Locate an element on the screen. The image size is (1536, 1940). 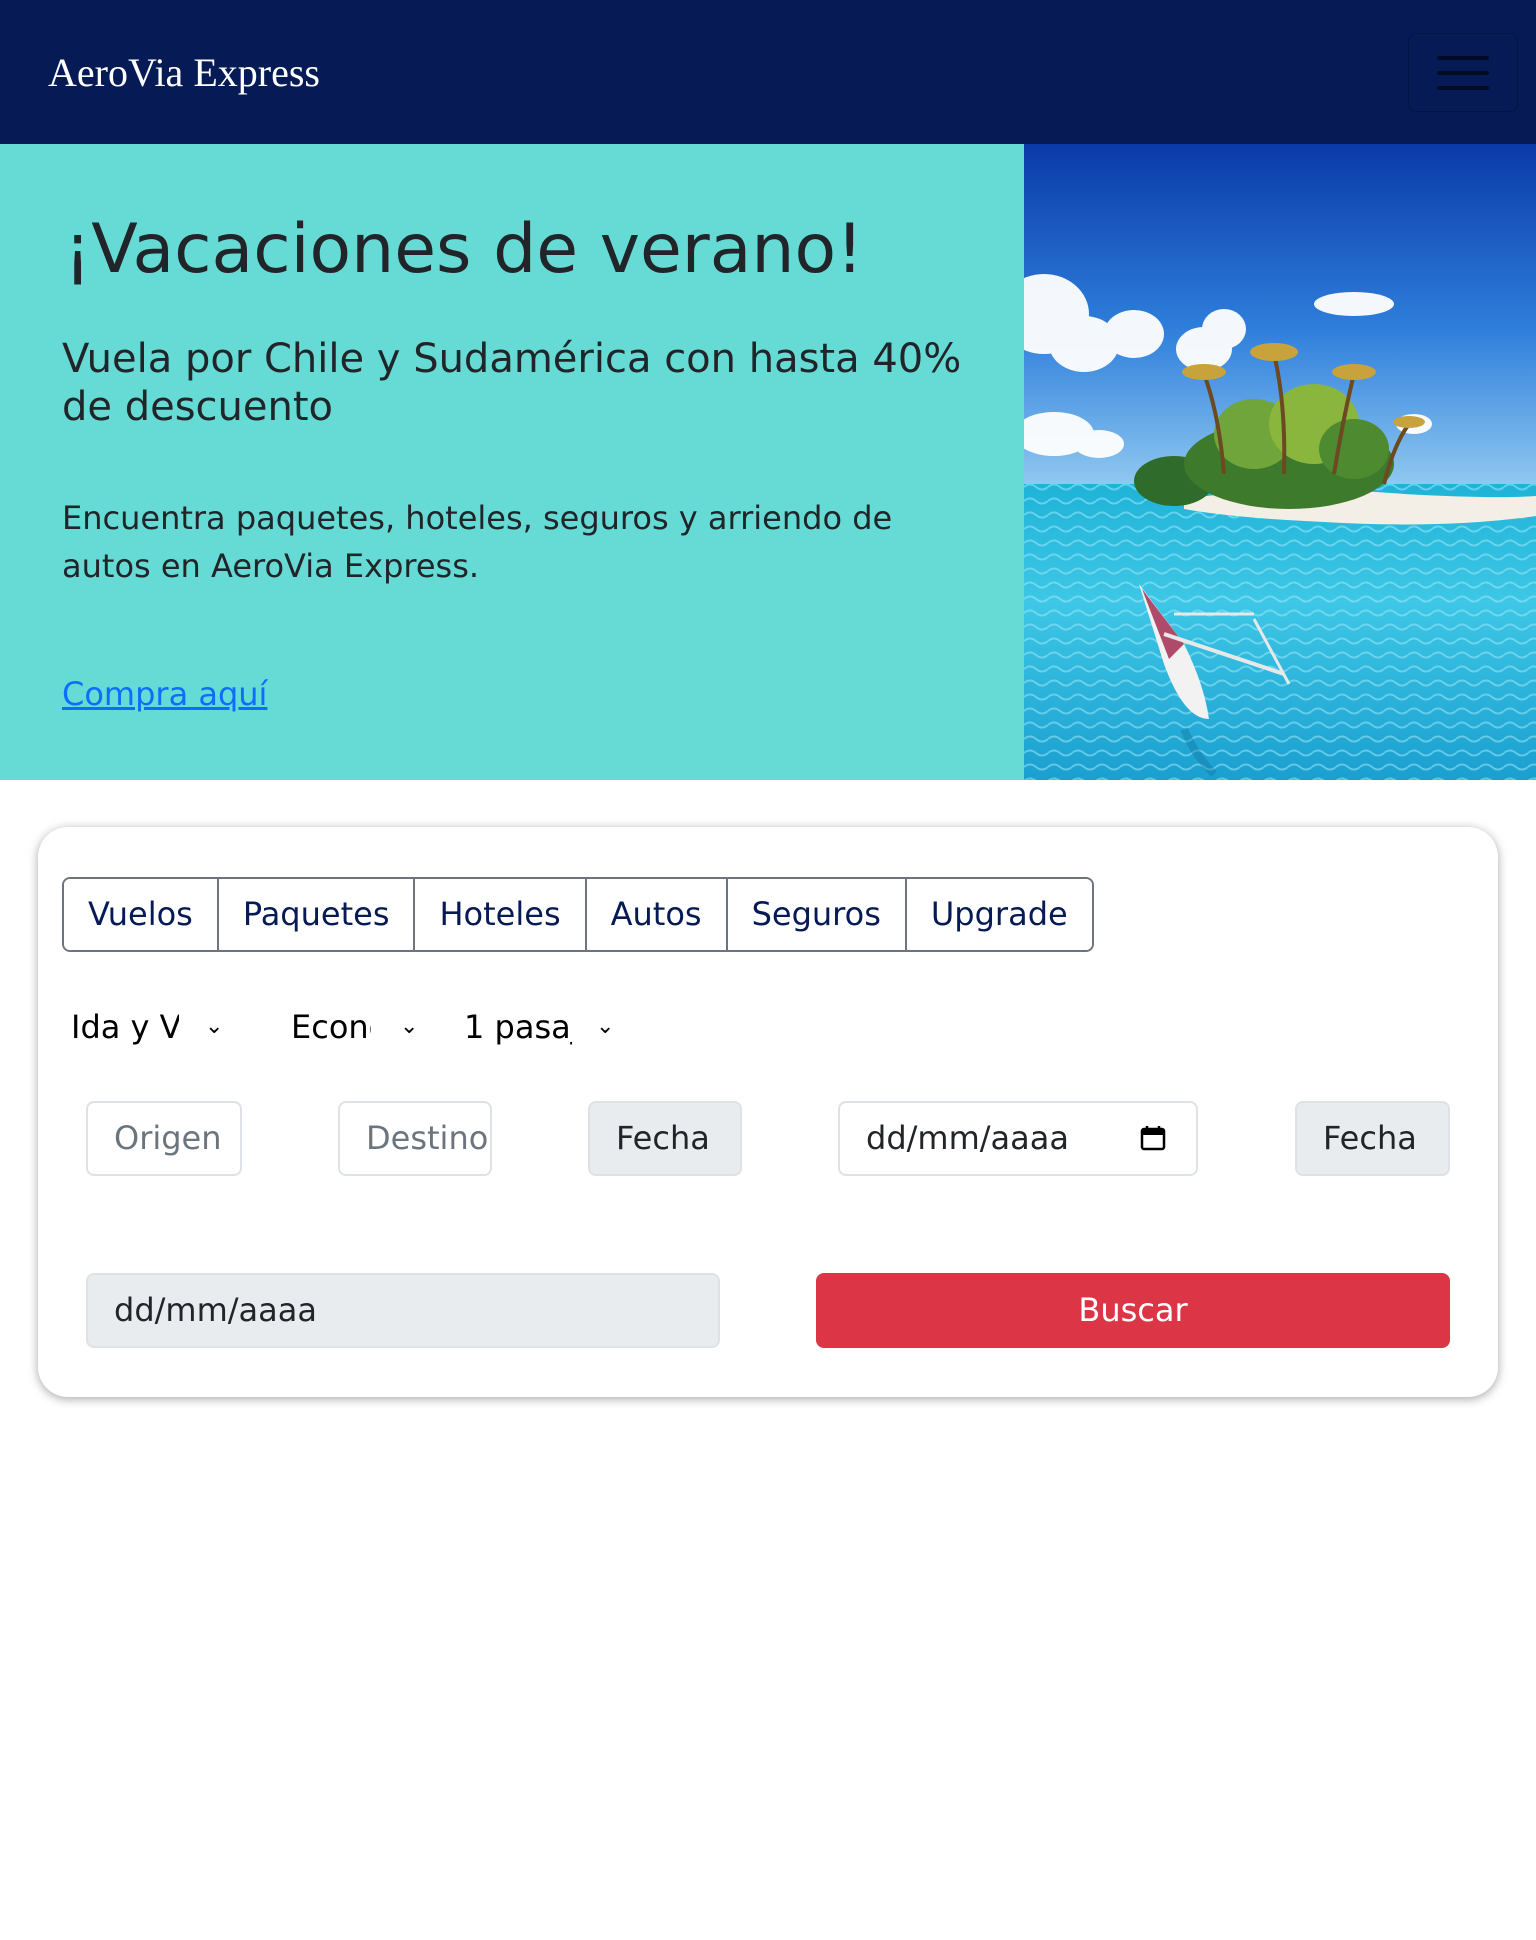
trip-type-select: Ida y Vuelta ⌄ is located at coordinates (151, 1027).